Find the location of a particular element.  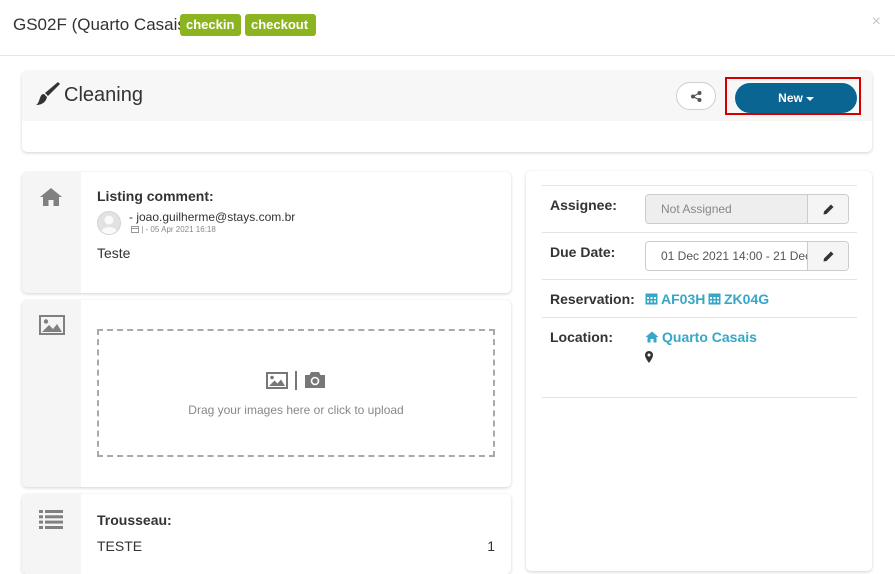

assignee-label: Assignee: is located at coordinates (583, 205).